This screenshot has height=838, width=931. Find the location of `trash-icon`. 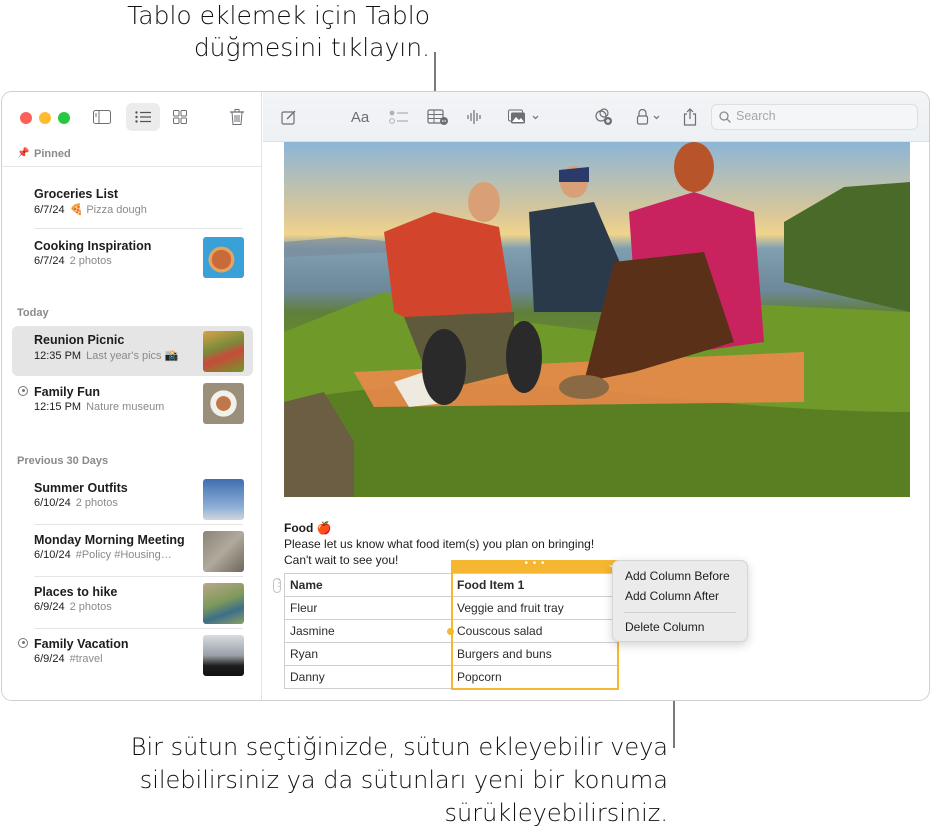

trash-icon is located at coordinates (237, 117).